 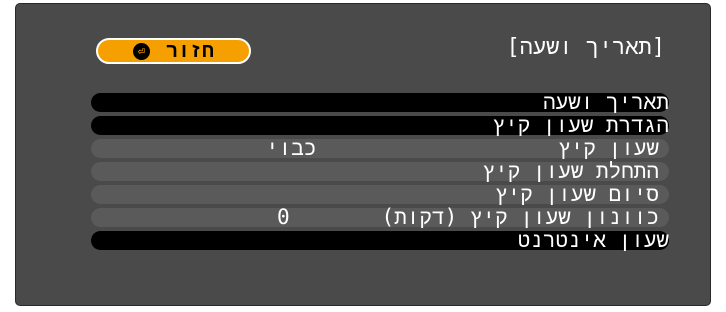 I want to click on menu-item-label: תאריך ושעה, so click(x=605, y=102).